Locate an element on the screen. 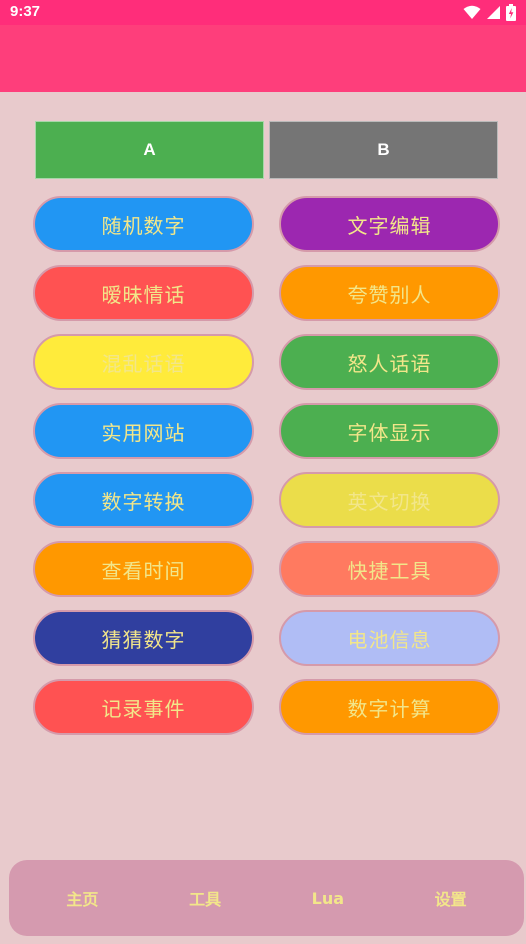 This screenshot has width=526, height=944. record-events-button: 记录事件 is located at coordinates (143, 707).